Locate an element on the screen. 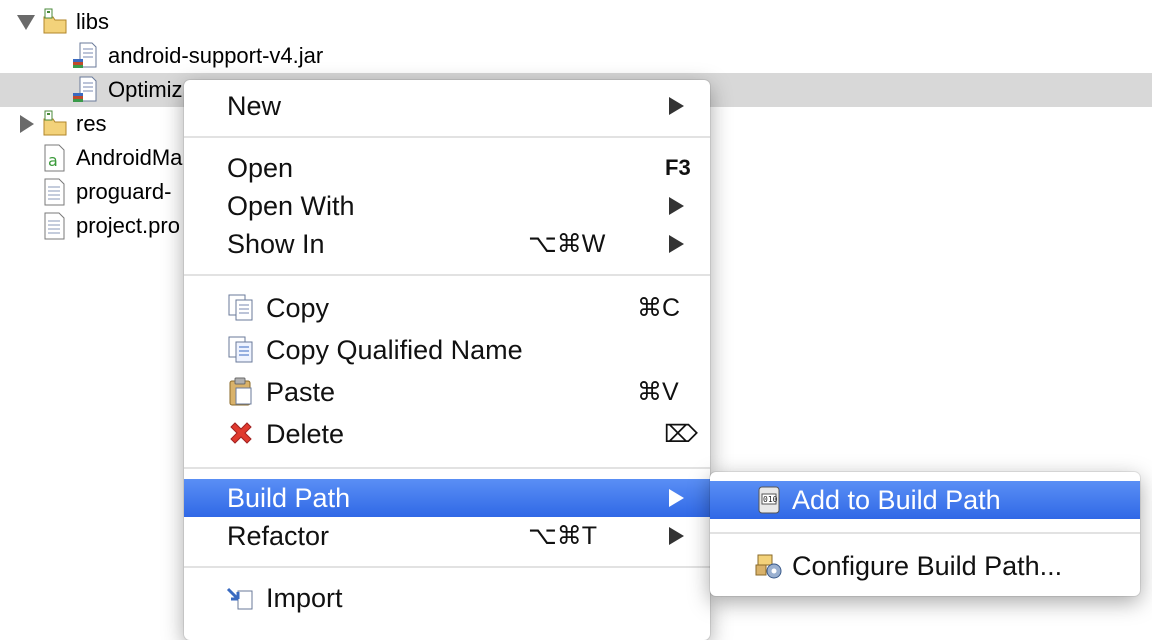 The width and height of the screenshot is (1152, 640). configure-build-path-icon is located at coordinates (768, 566).